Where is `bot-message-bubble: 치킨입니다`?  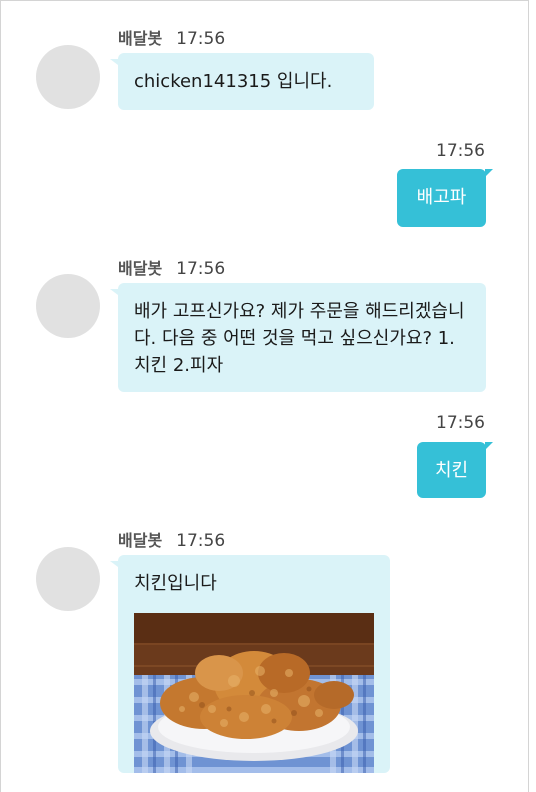 bot-message-bubble: 치킨입니다 is located at coordinates (250, 664).